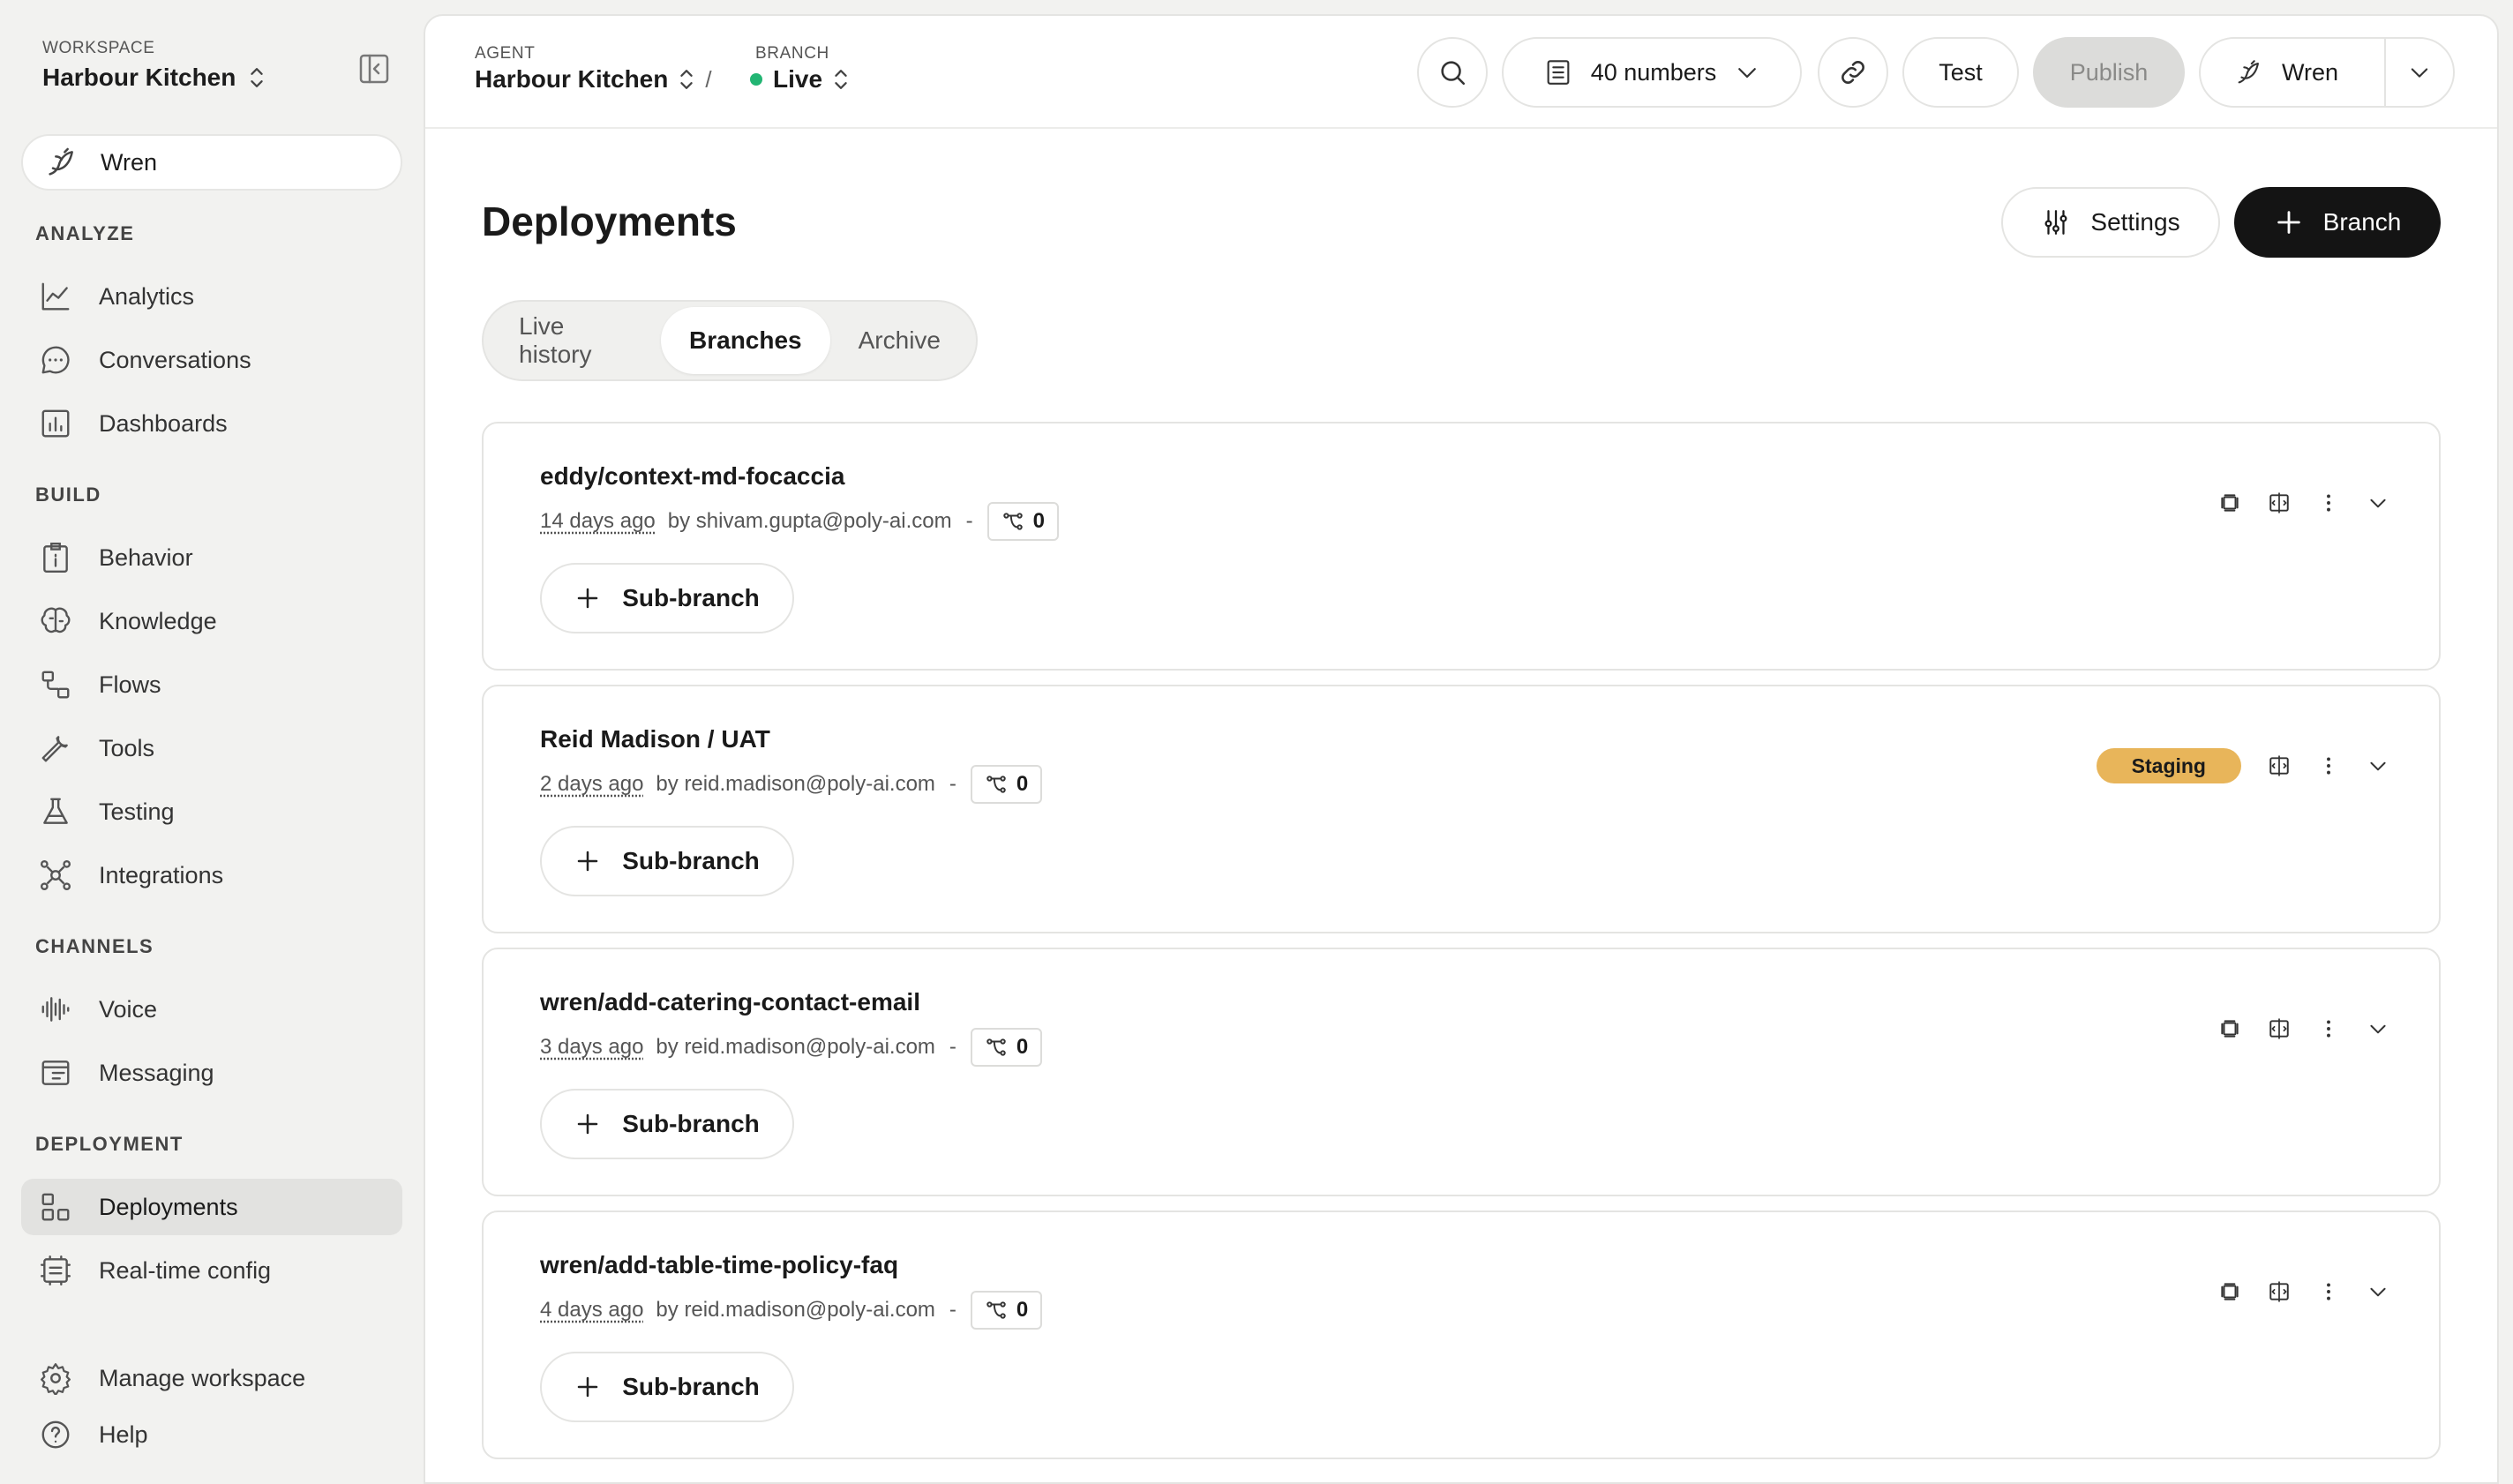 This screenshot has width=2513, height=1484. What do you see at coordinates (55, 1207) in the screenshot?
I see `grid-blocks-icon` at bounding box center [55, 1207].